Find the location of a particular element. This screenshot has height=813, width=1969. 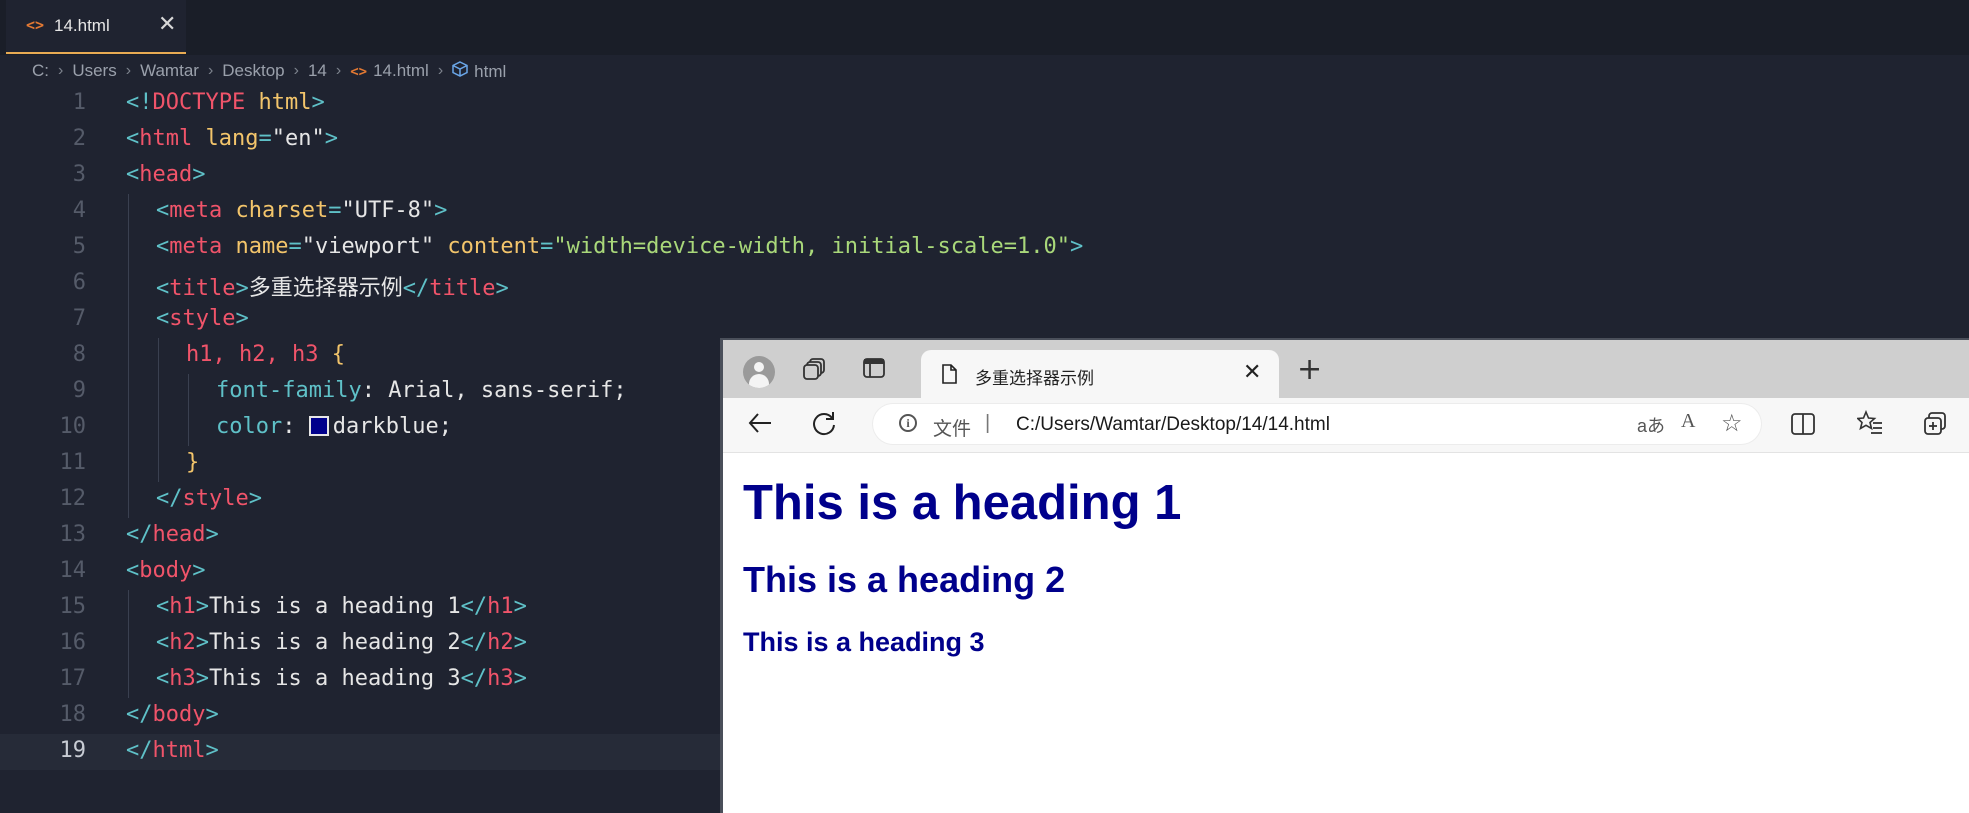

document-icon is located at coordinates (949, 376).